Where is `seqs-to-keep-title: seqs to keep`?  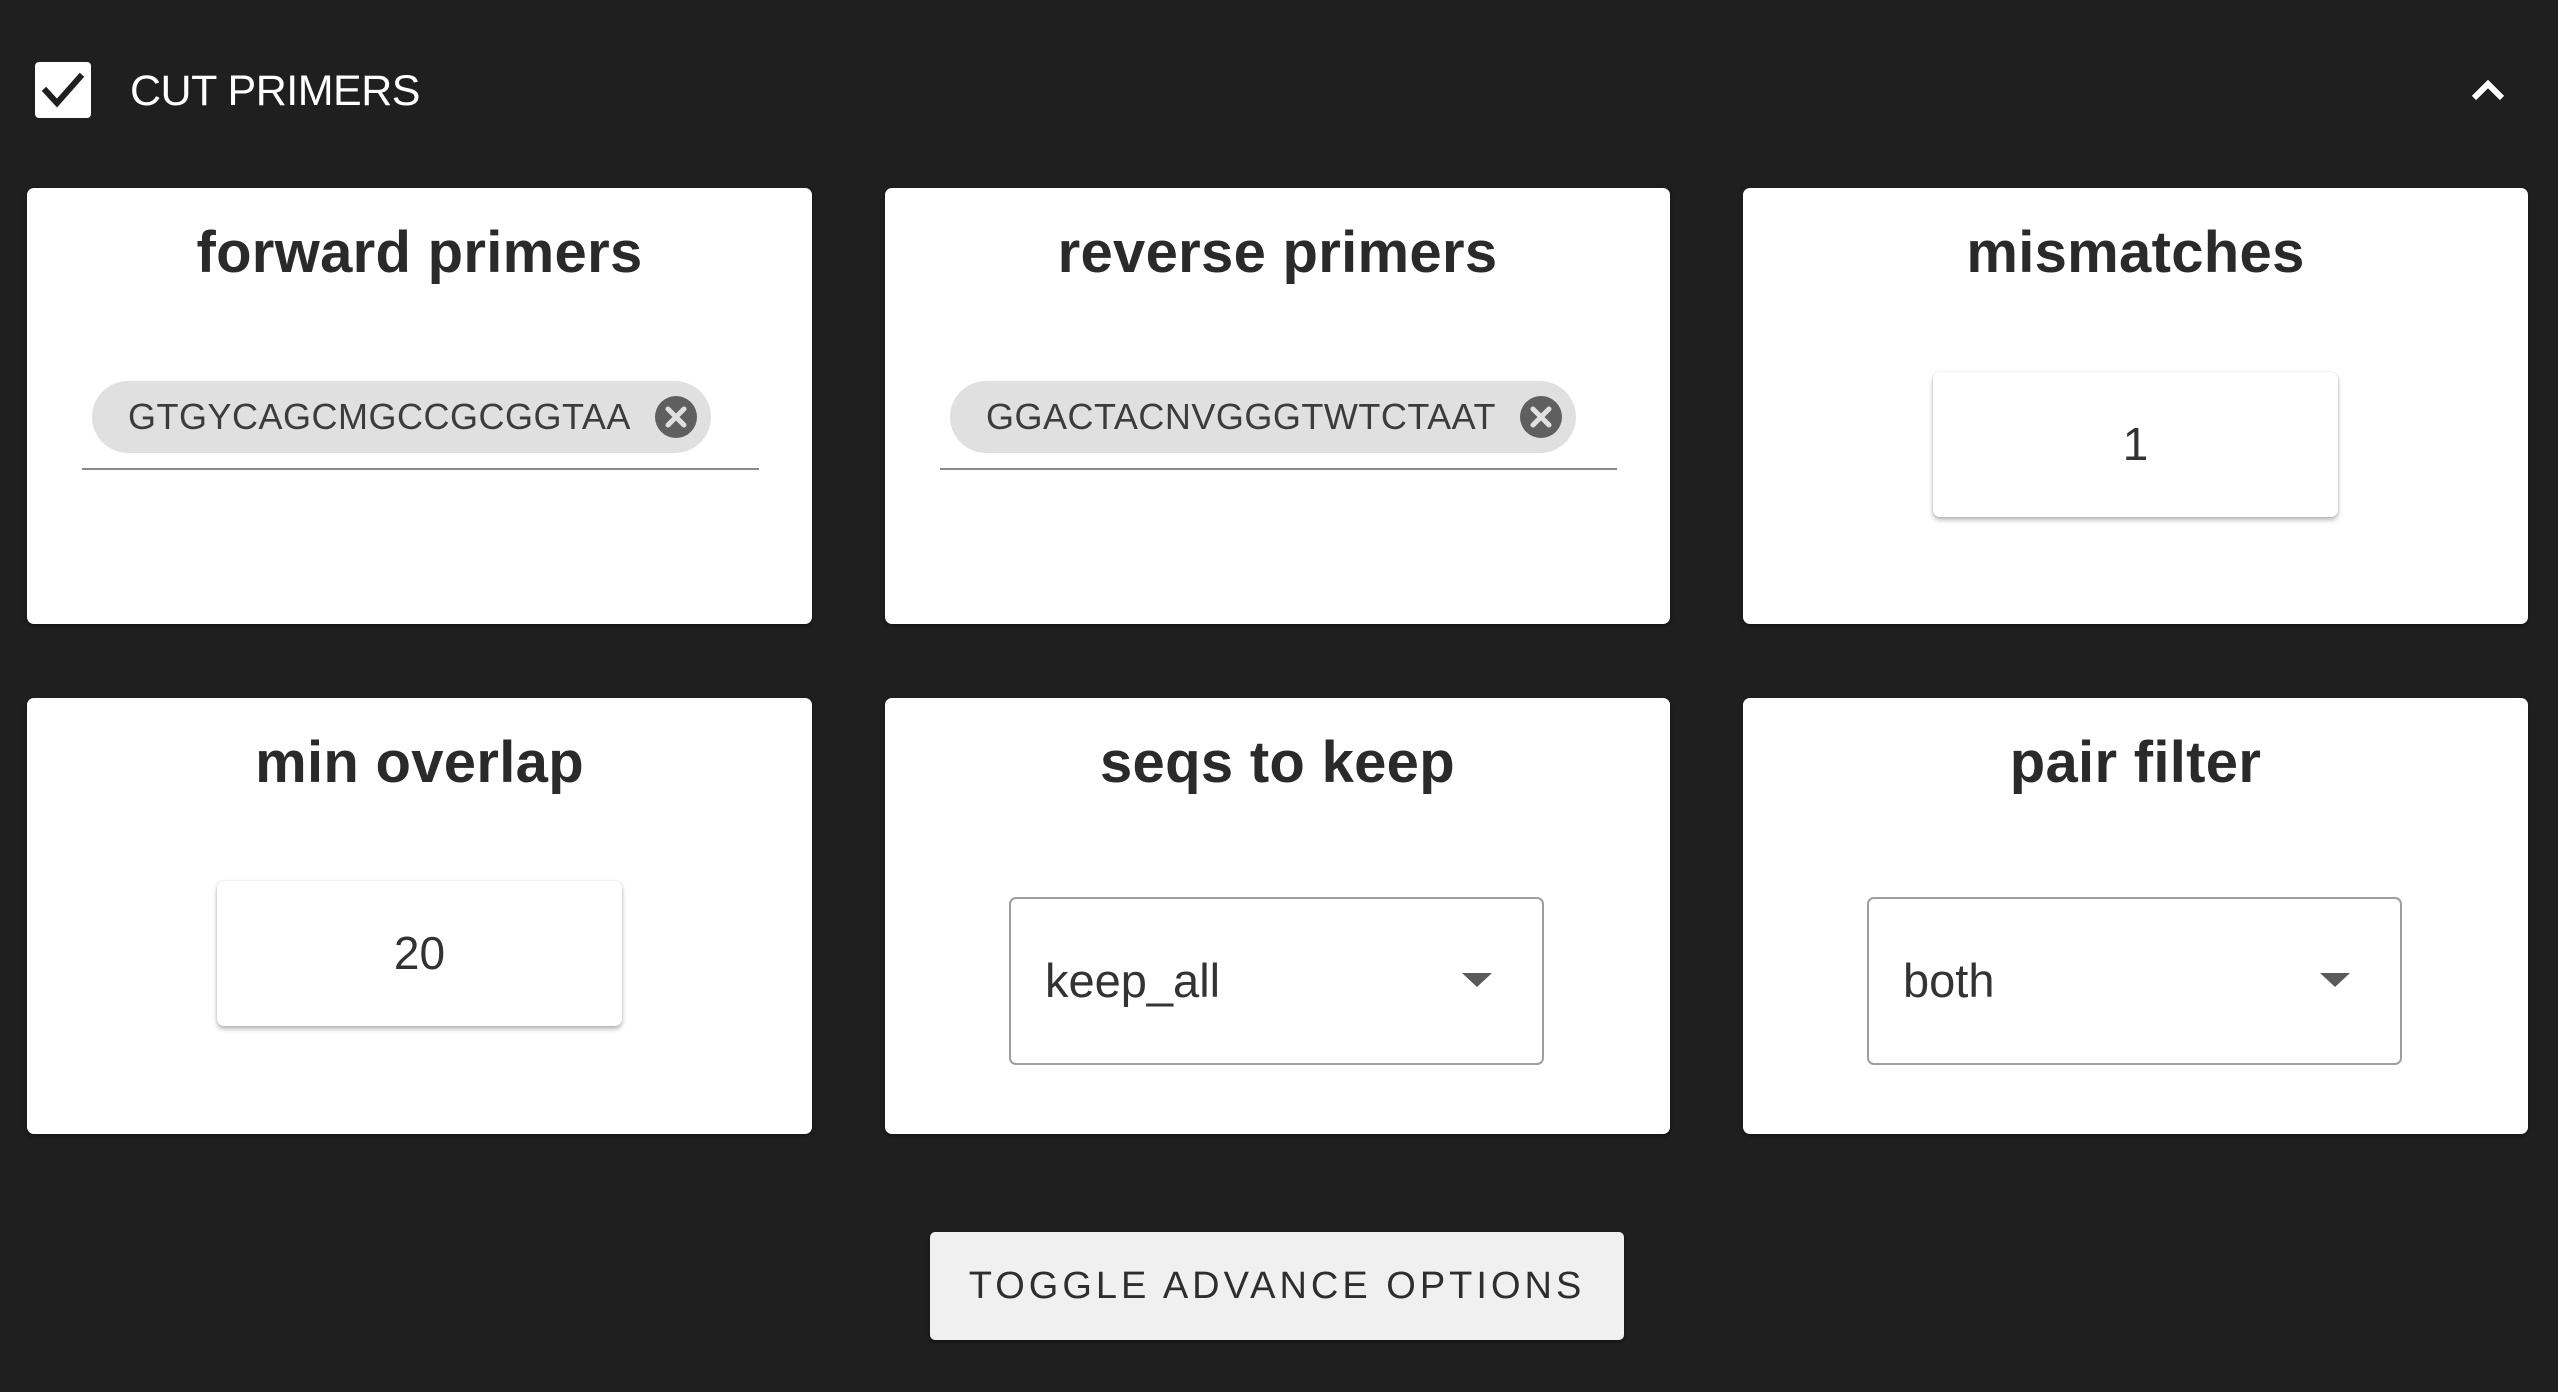 seqs-to-keep-title: seqs to keep is located at coordinates (1277, 762).